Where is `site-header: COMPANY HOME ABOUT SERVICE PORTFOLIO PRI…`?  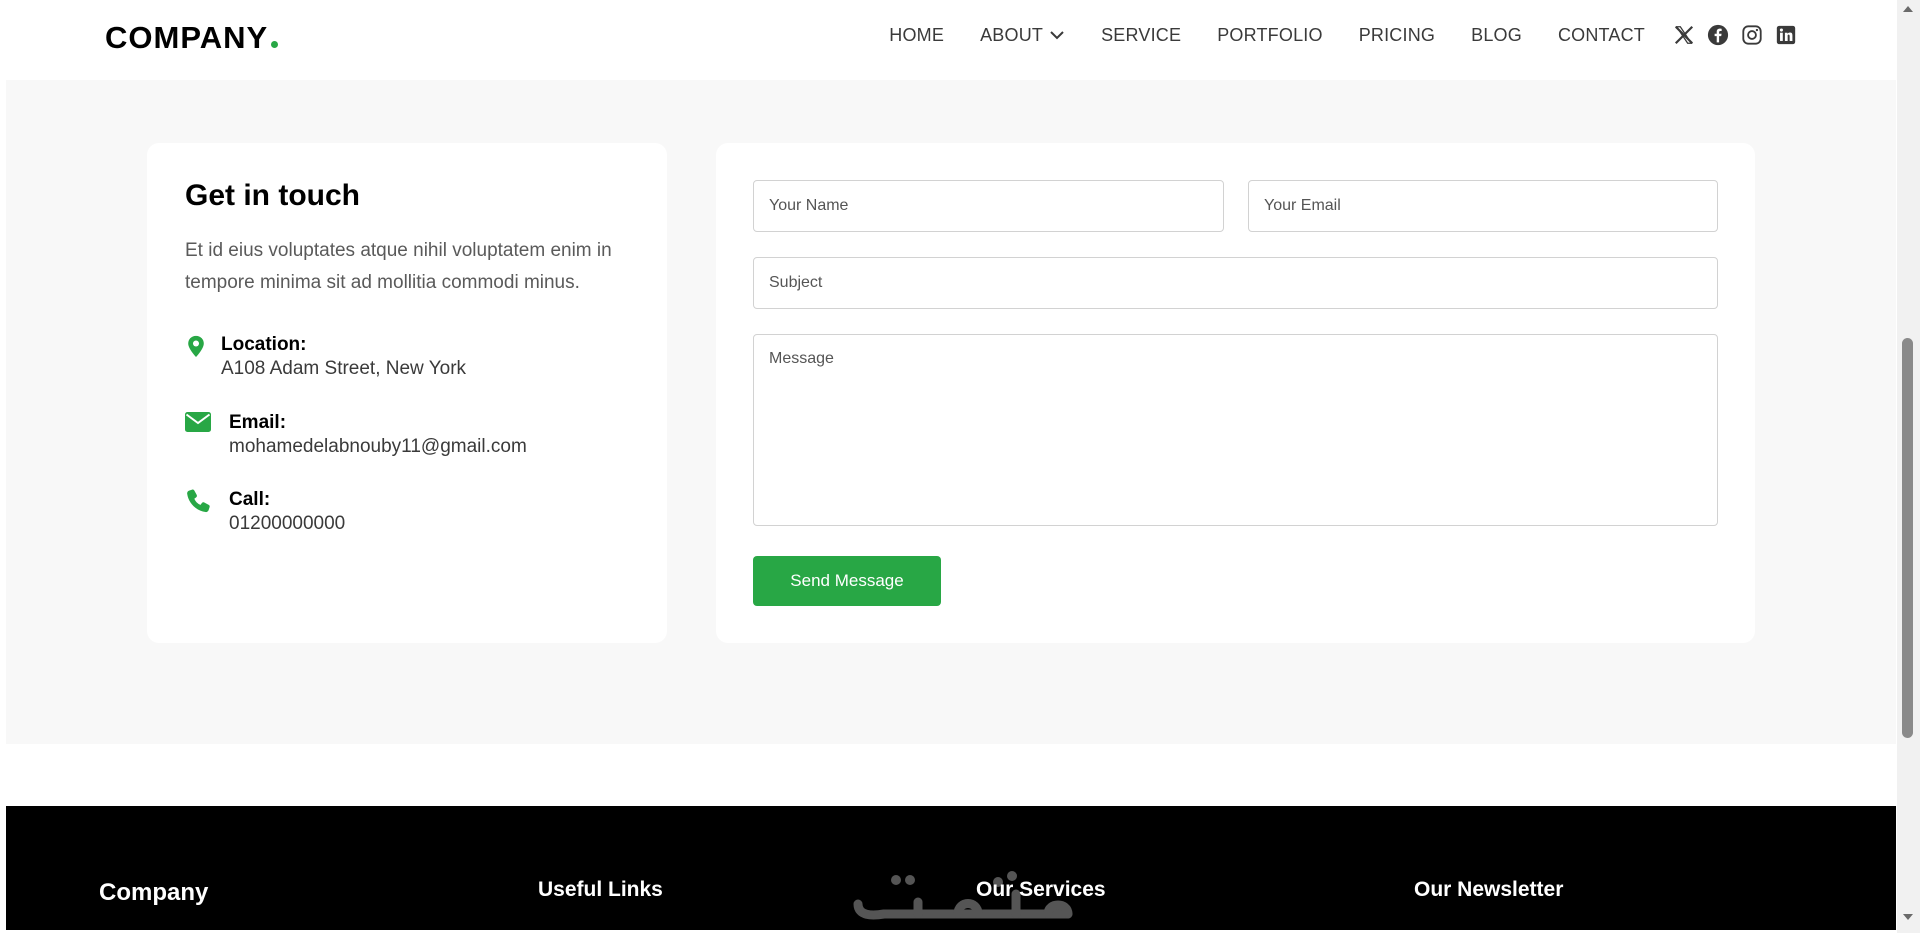 site-header: COMPANY HOME ABOUT SERVICE PORTFOLIO PRI… is located at coordinates (951, 40).